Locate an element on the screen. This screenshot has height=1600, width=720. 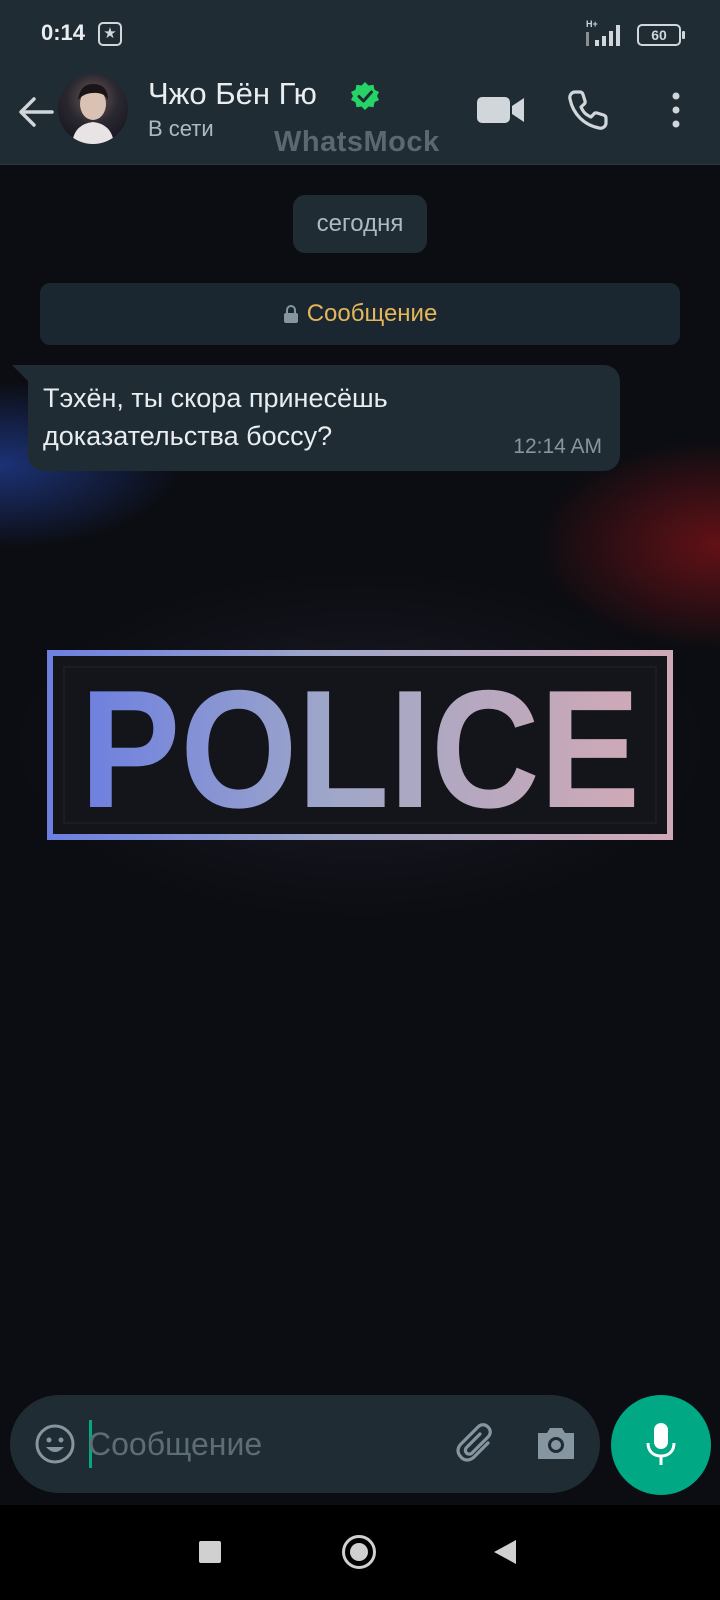
message-input-bar is located at coordinates (305, 1444).